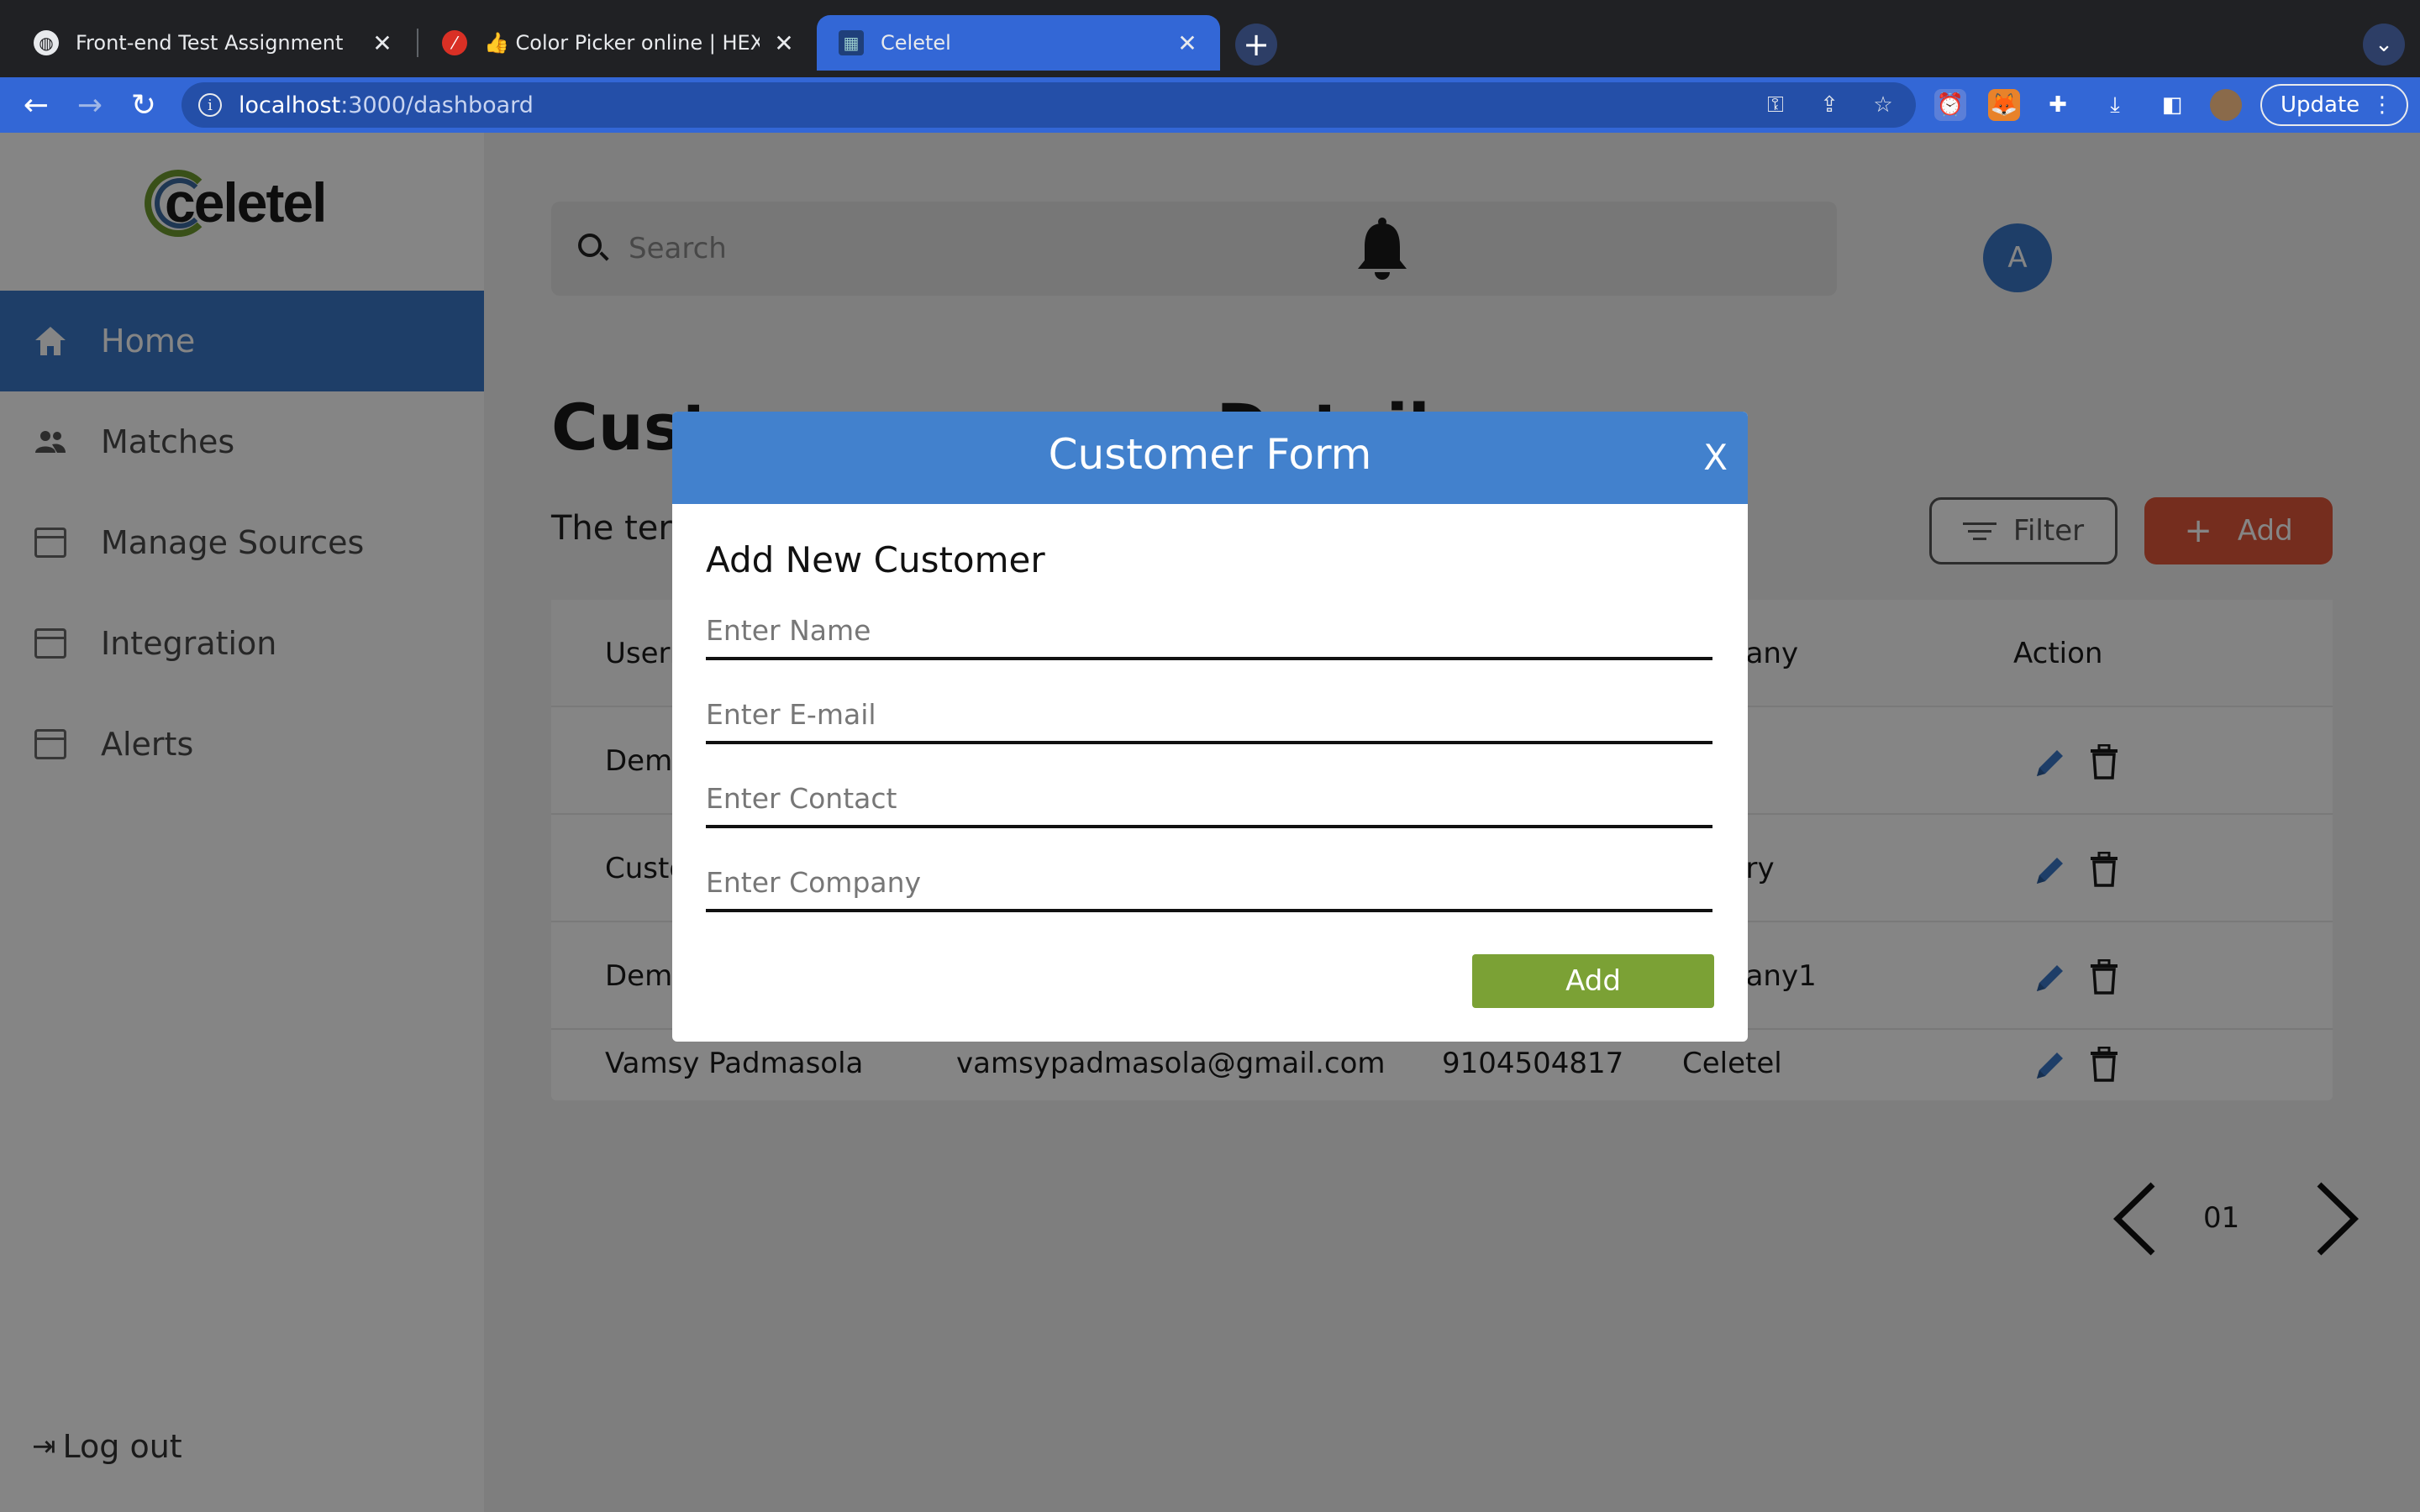  I want to click on address-bar: i localhost:3000/dashboard ⚿ ⇪ ☆, so click(1049, 105).